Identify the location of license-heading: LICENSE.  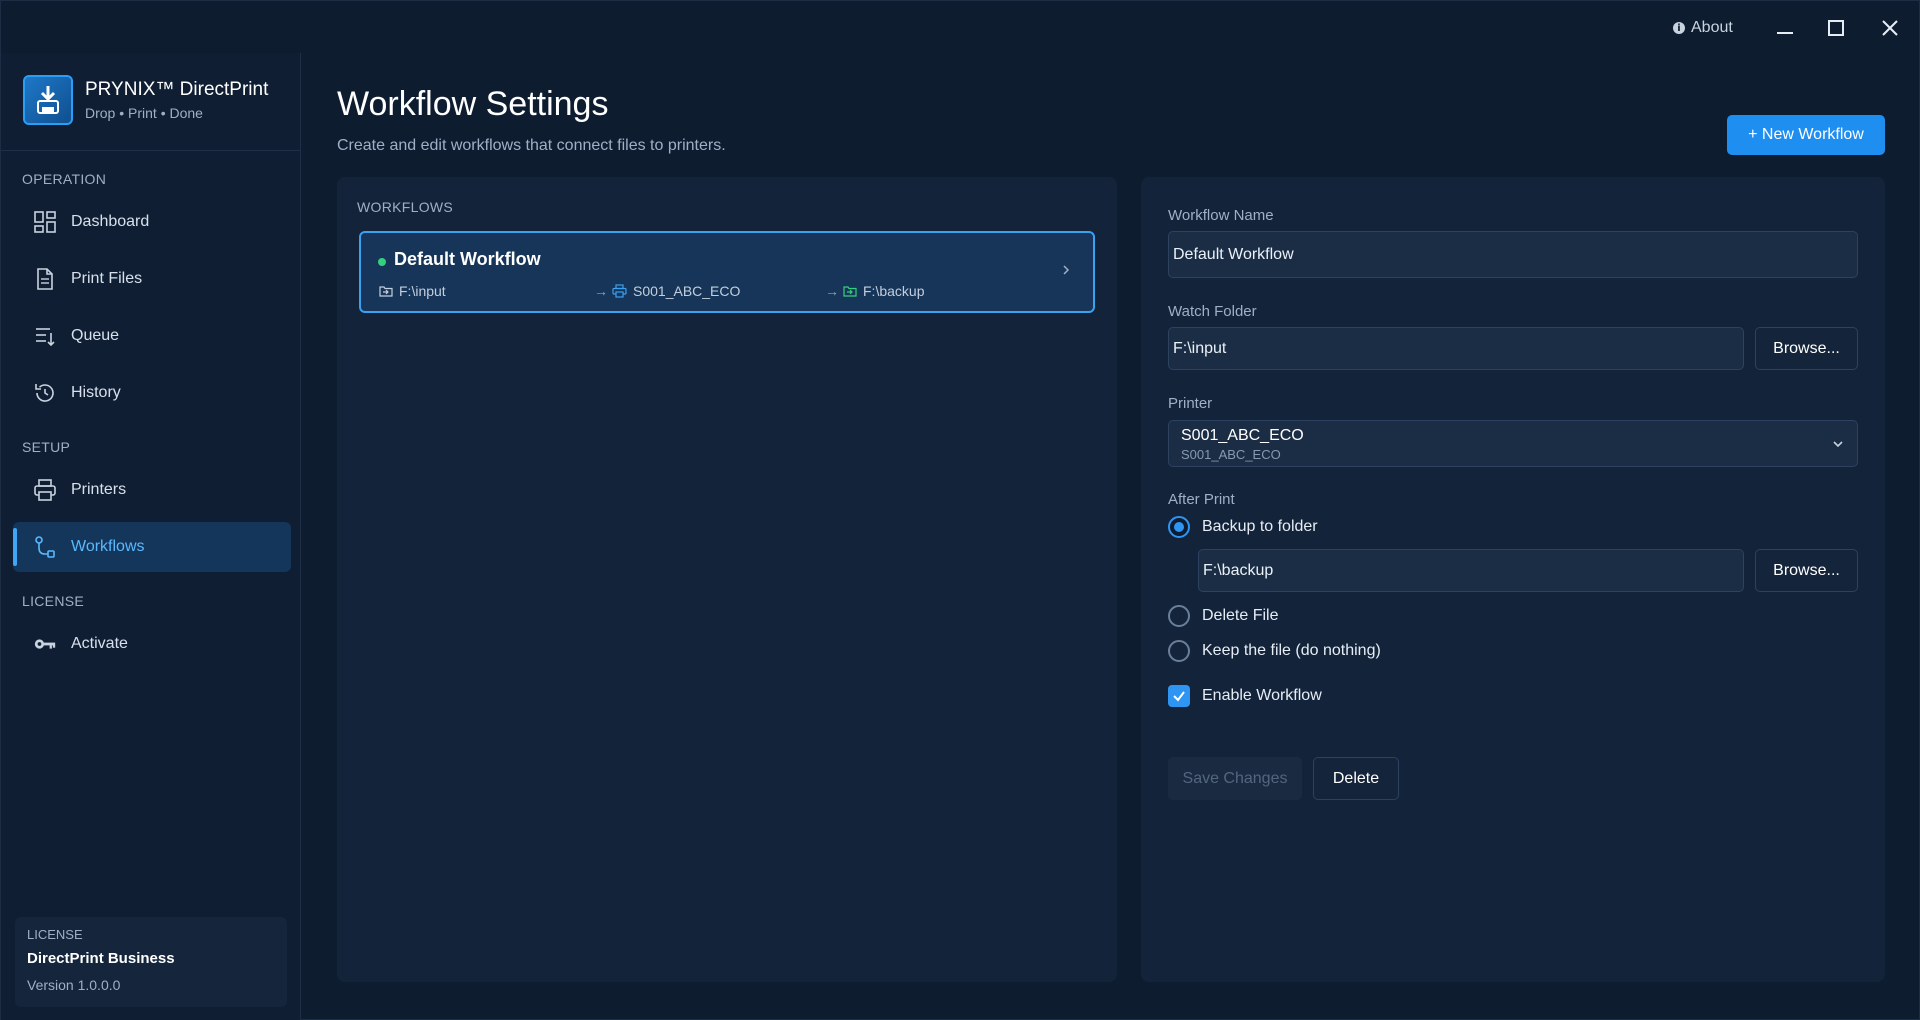
(55, 934).